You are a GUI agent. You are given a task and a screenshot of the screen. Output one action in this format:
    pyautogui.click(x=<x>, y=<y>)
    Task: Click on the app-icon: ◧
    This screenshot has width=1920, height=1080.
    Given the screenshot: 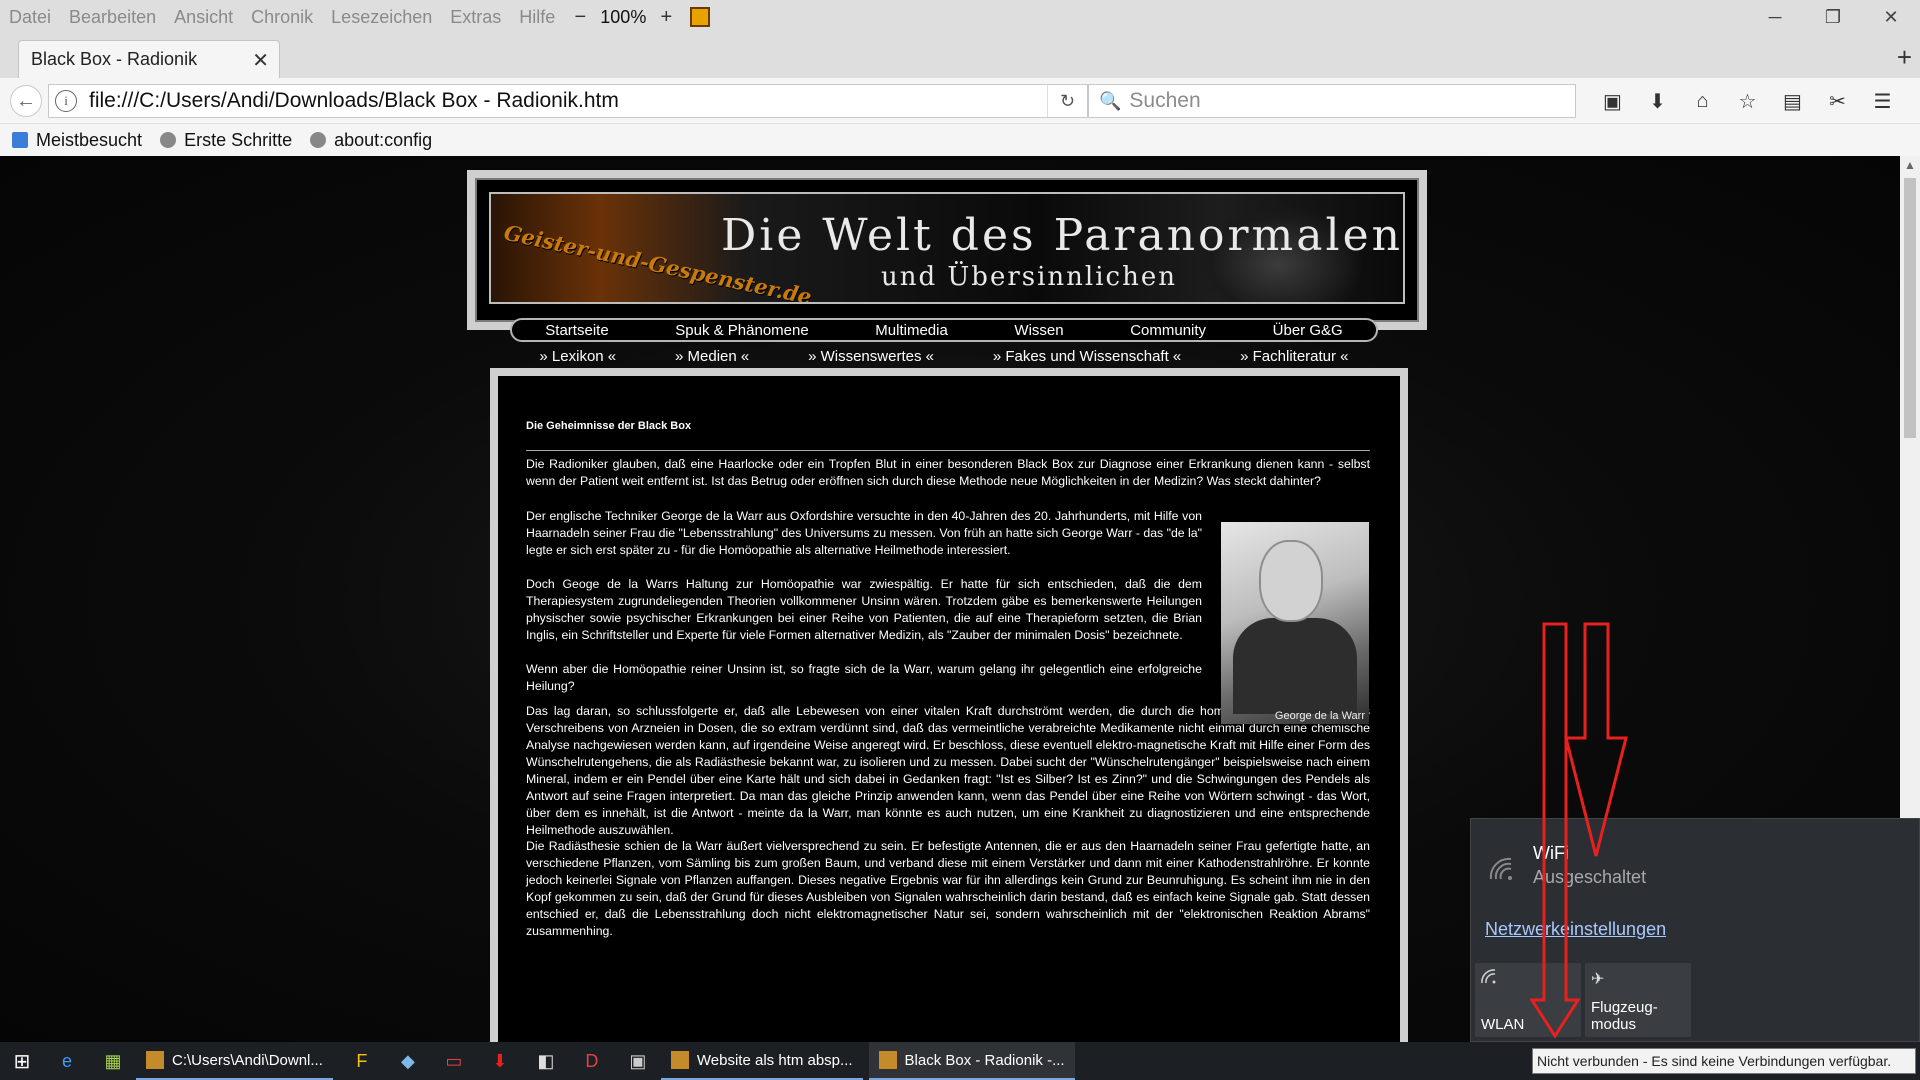 What is the action you would take?
    pyautogui.click(x=546, y=1061)
    